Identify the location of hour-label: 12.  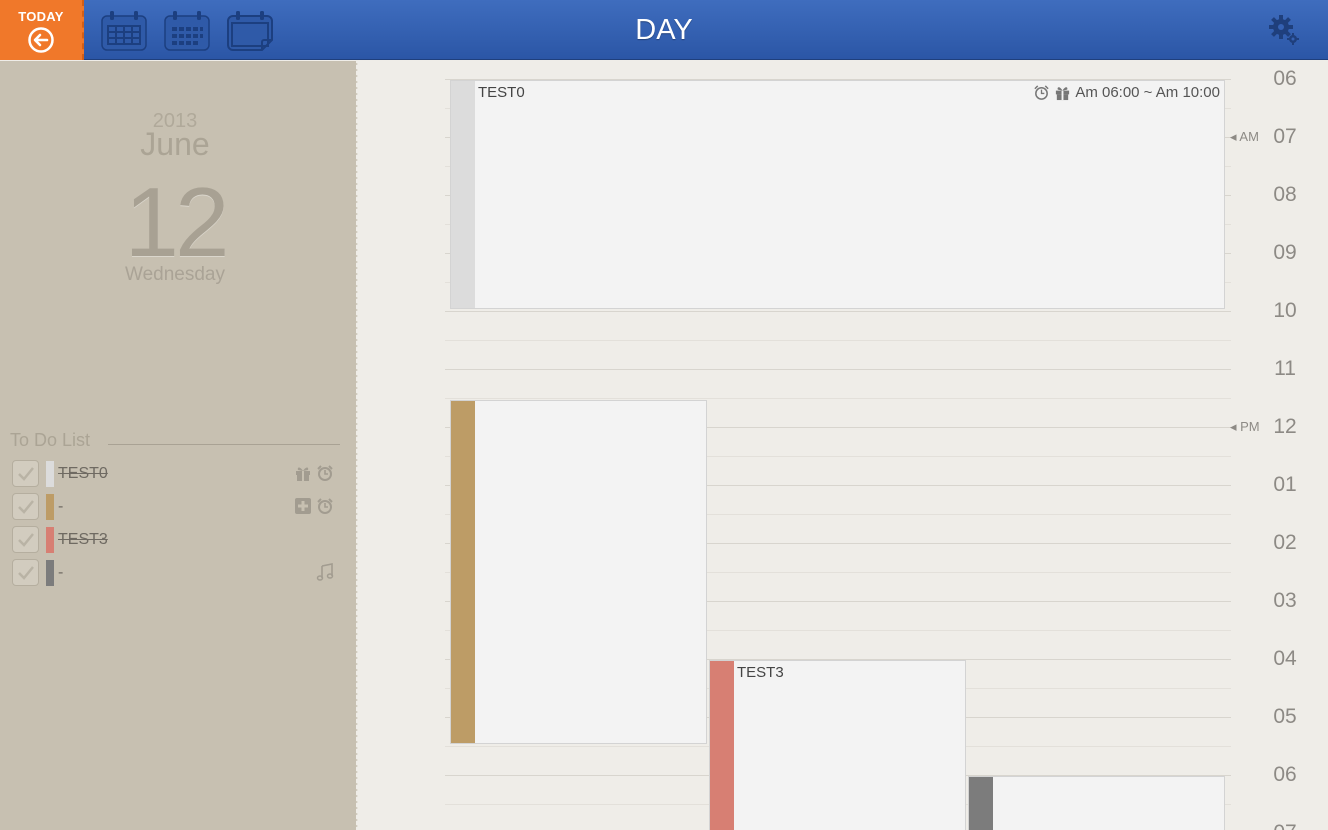
(1285, 426).